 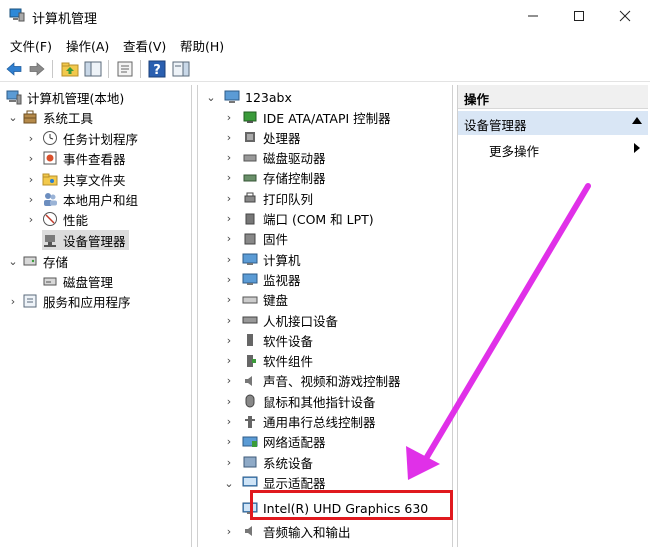 What do you see at coordinates (65, 19) in the screenshot?
I see `window-title: 计算机管理` at bounding box center [65, 19].